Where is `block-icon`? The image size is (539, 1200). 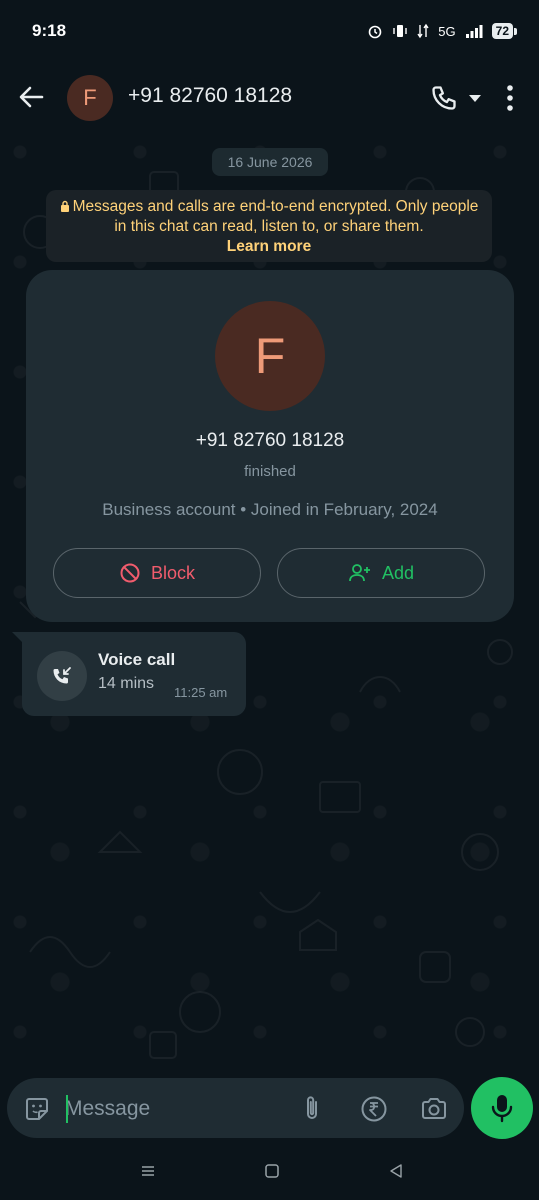
block-icon is located at coordinates (130, 573).